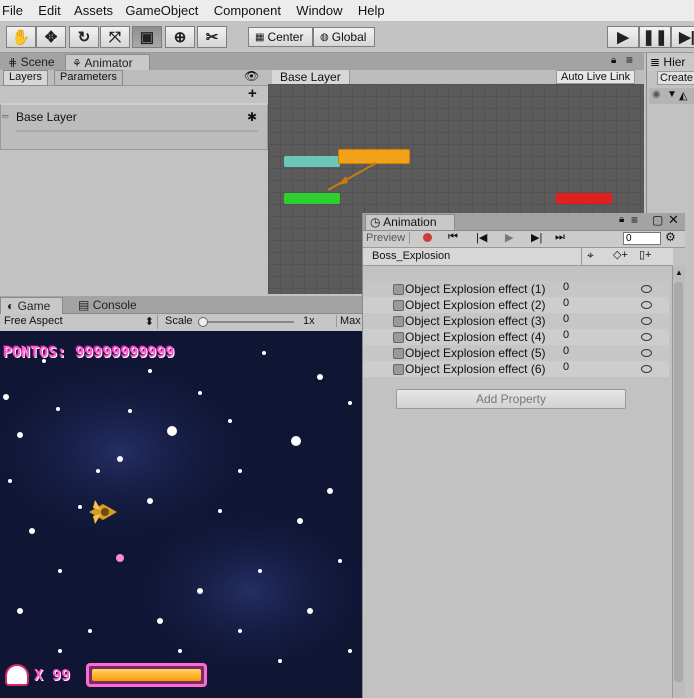  I want to click on scroll-up-icon: ▲, so click(679, 272).